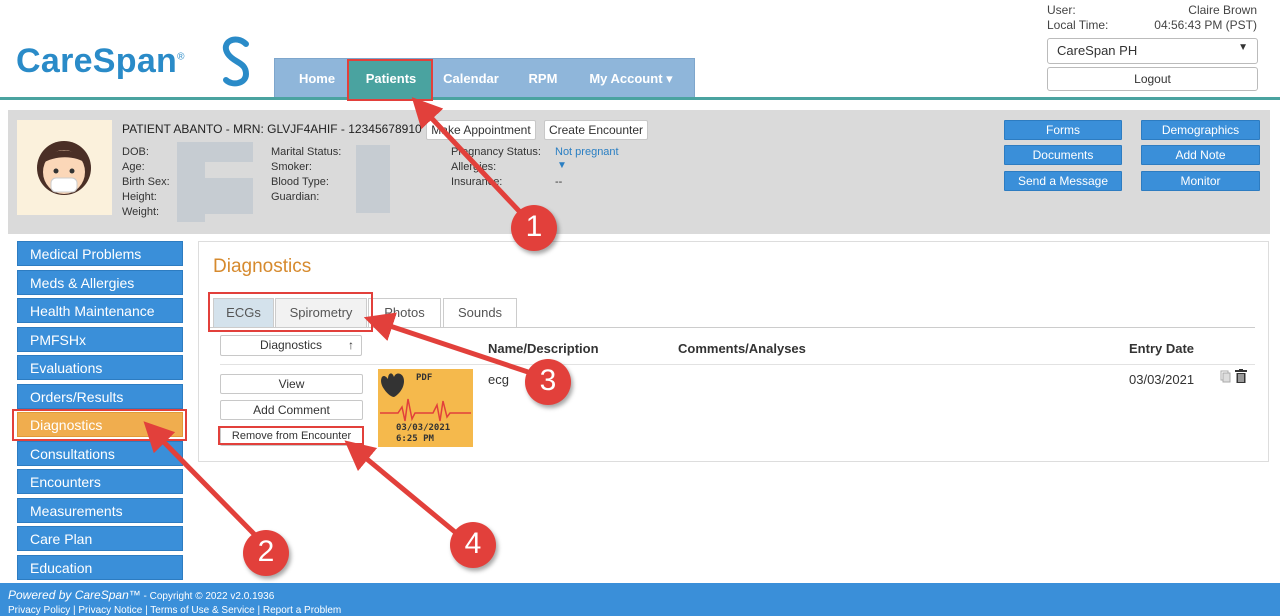 The width and height of the screenshot is (1280, 616). I want to click on header-divider, so click(640, 98).